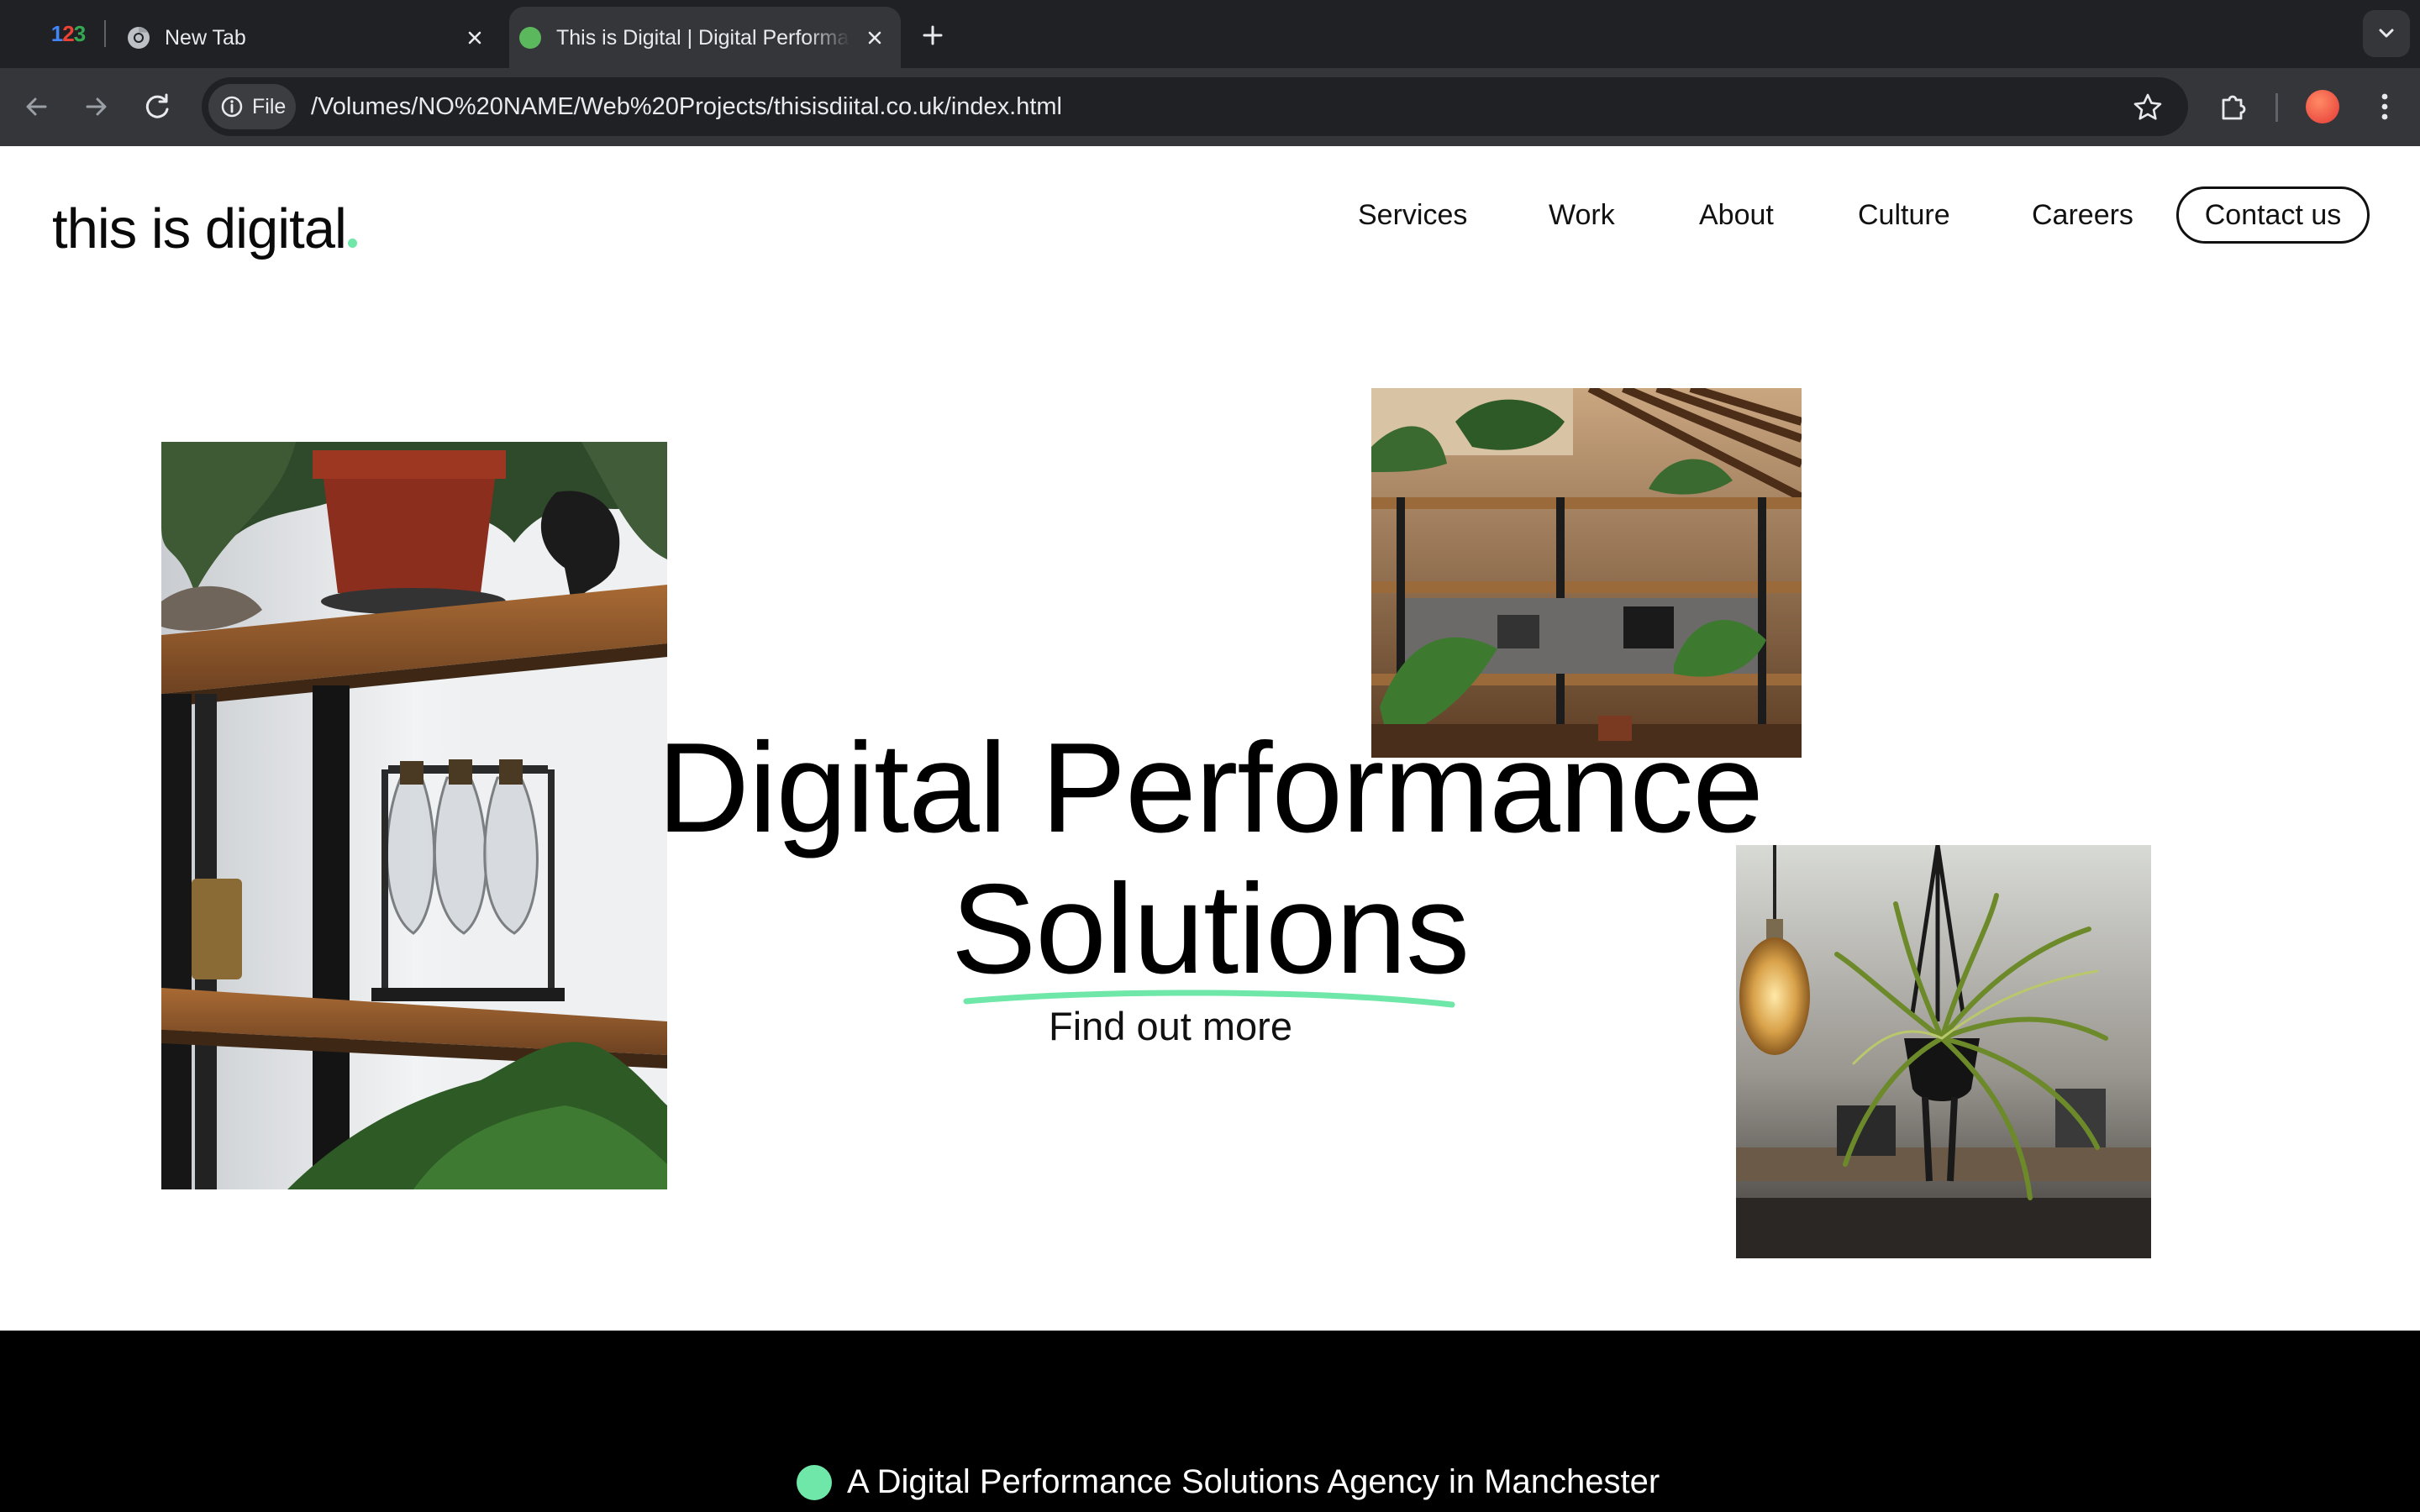 The image size is (2420, 1512). What do you see at coordinates (2233, 106) in the screenshot?
I see `extensions-puzzle-icon` at bounding box center [2233, 106].